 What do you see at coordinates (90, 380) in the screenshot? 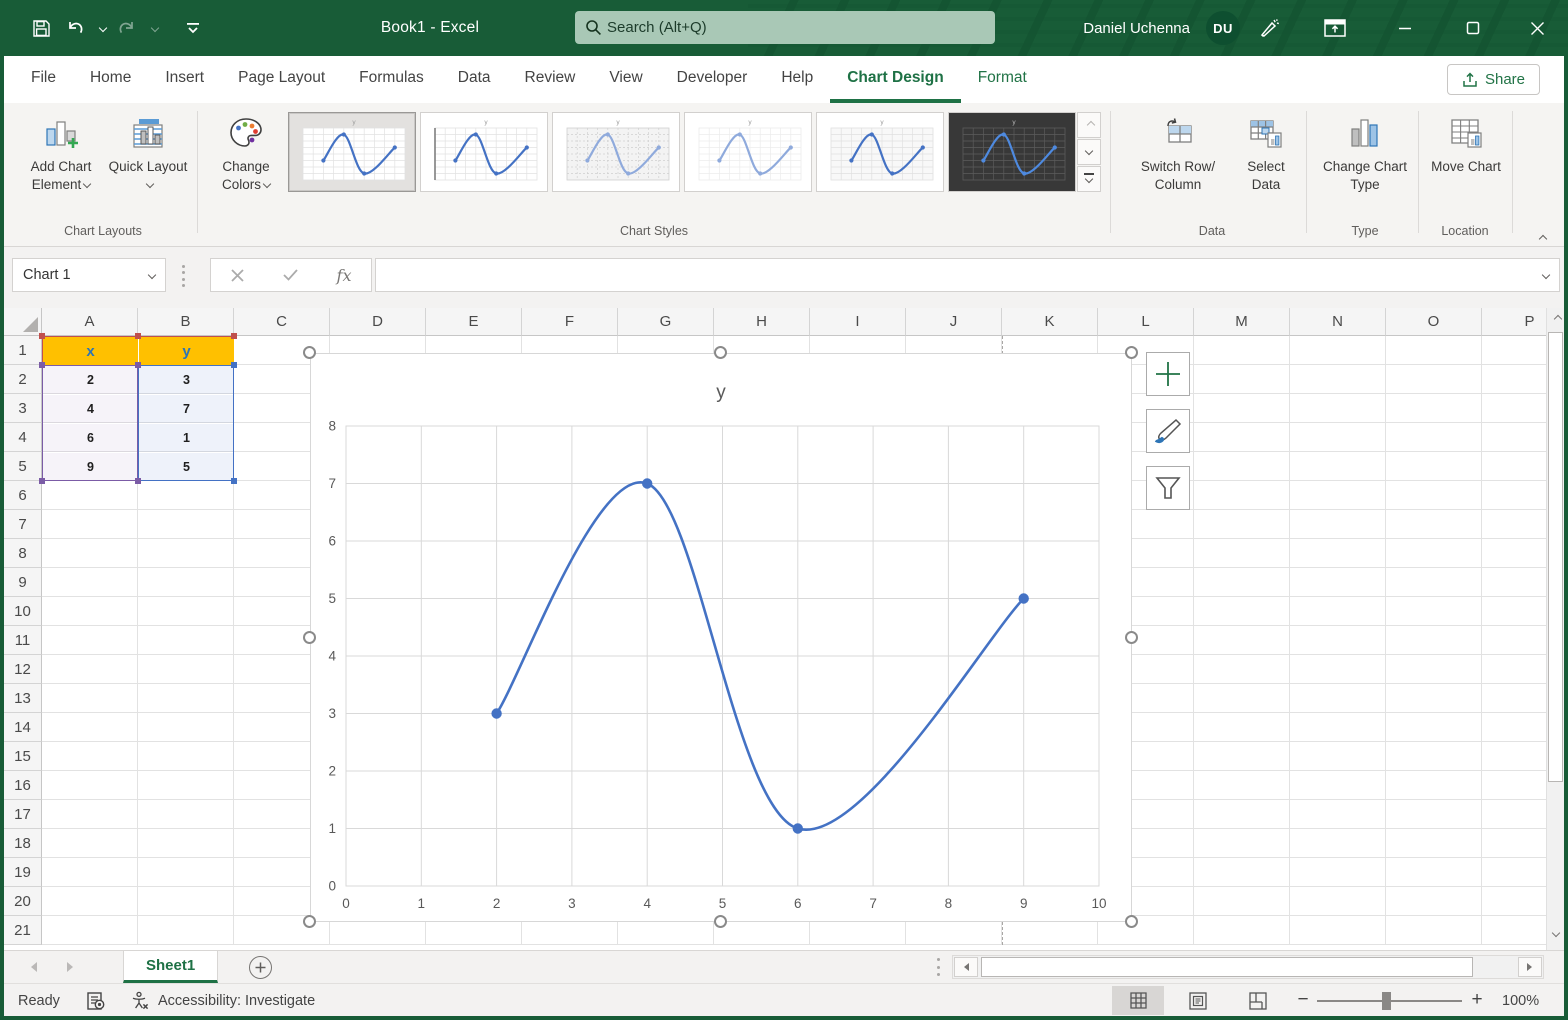
I see `cell-A2: 2` at bounding box center [90, 380].